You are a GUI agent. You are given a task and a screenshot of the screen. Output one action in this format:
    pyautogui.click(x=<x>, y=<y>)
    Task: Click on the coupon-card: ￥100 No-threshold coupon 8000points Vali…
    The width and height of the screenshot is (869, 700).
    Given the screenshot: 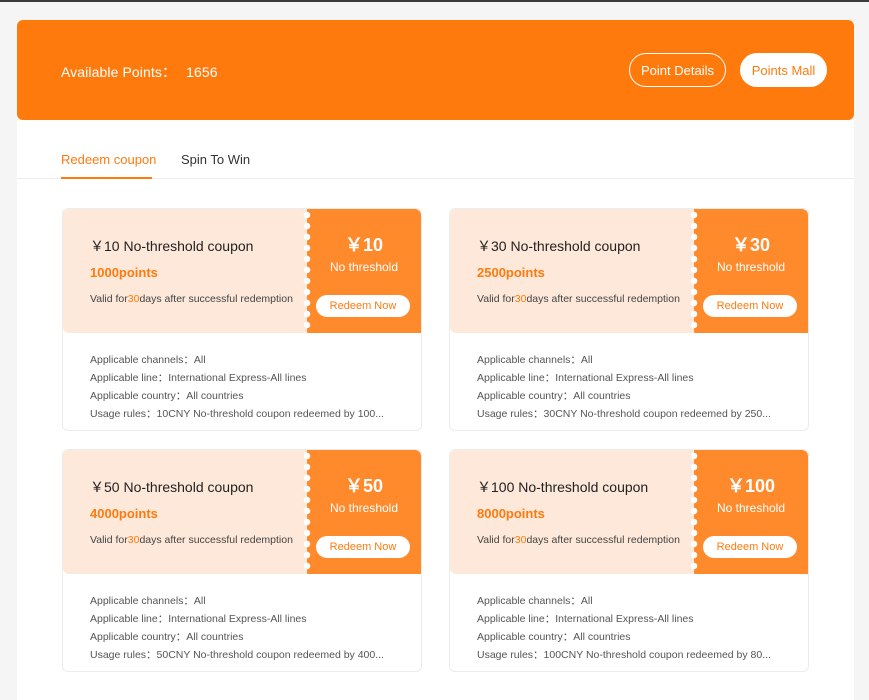 What is the action you would take?
    pyautogui.click(x=629, y=560)
    